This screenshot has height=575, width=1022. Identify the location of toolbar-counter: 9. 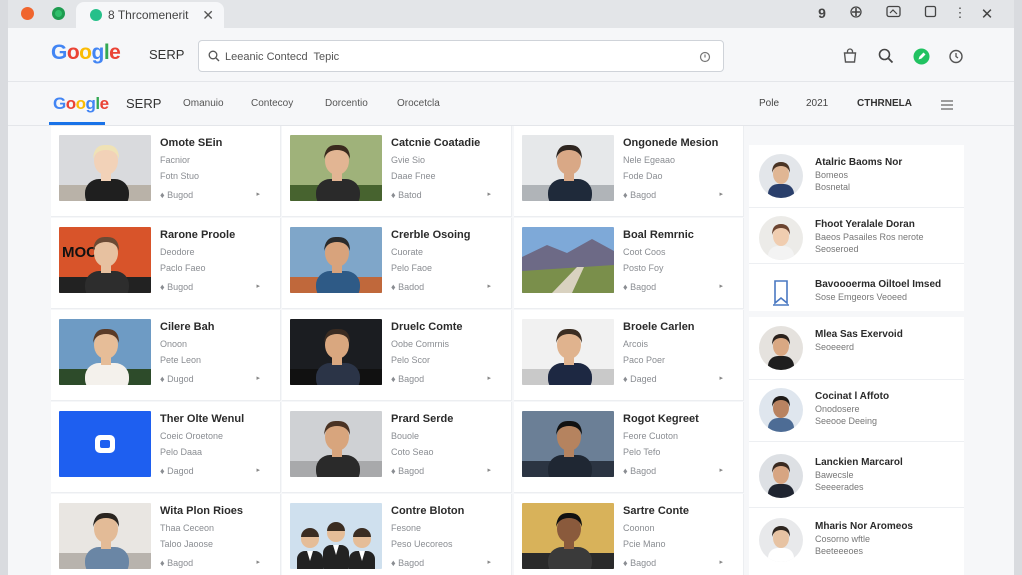
(822, 13).